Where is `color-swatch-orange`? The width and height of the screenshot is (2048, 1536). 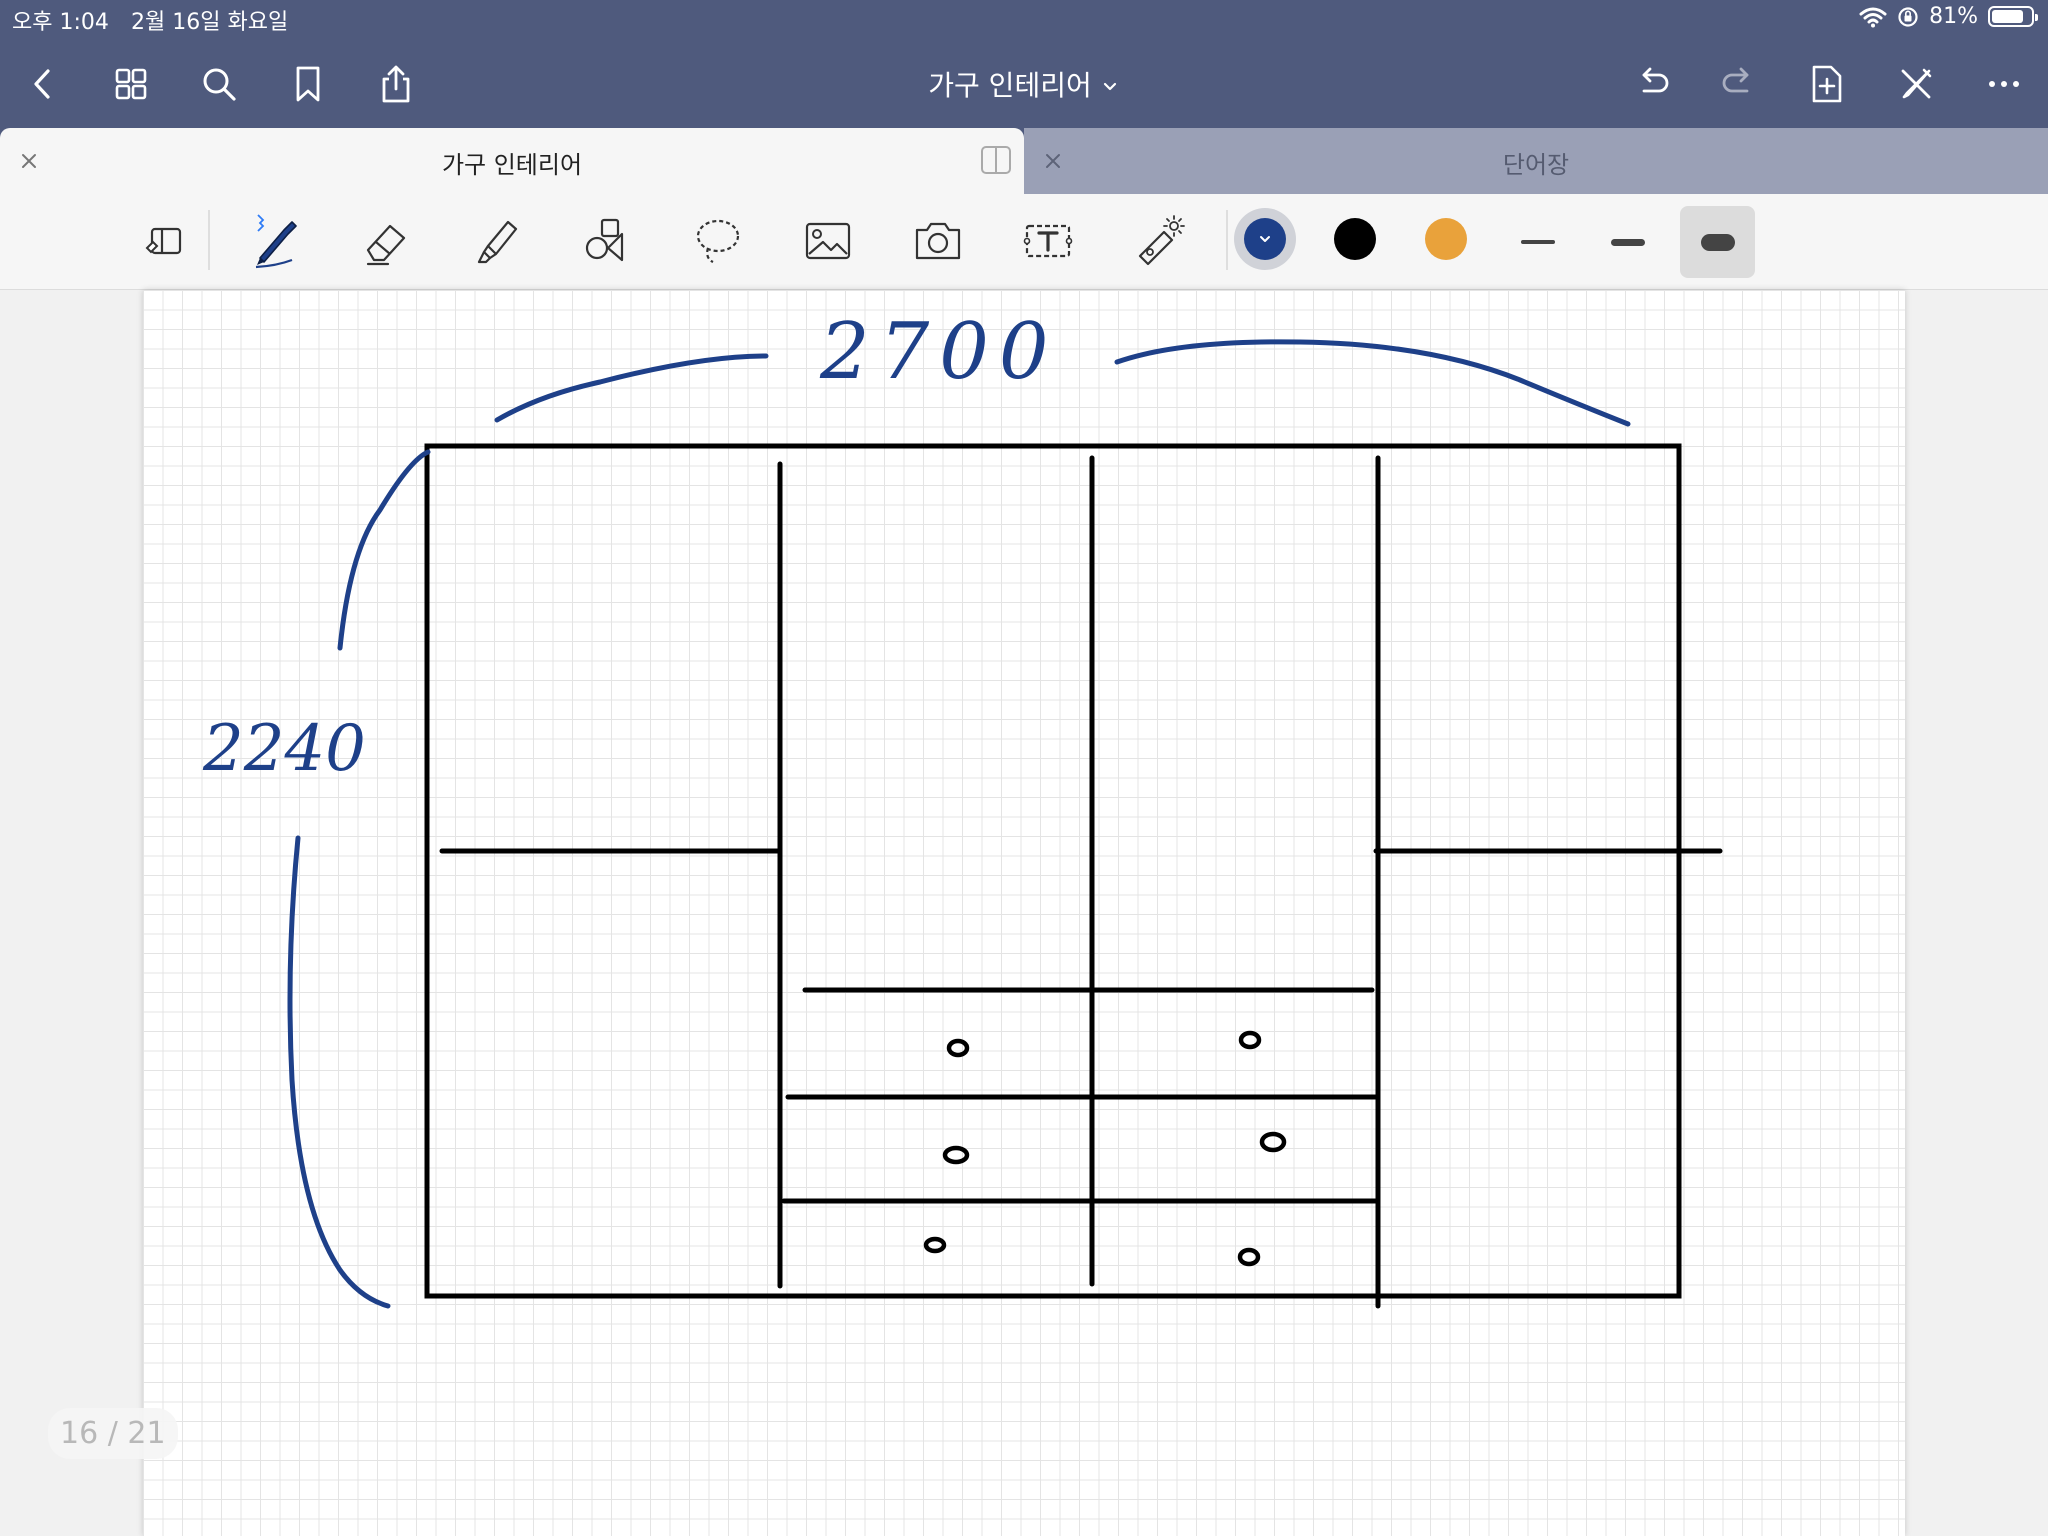
color-swatch-orange is located at coordinates (1446, 239).